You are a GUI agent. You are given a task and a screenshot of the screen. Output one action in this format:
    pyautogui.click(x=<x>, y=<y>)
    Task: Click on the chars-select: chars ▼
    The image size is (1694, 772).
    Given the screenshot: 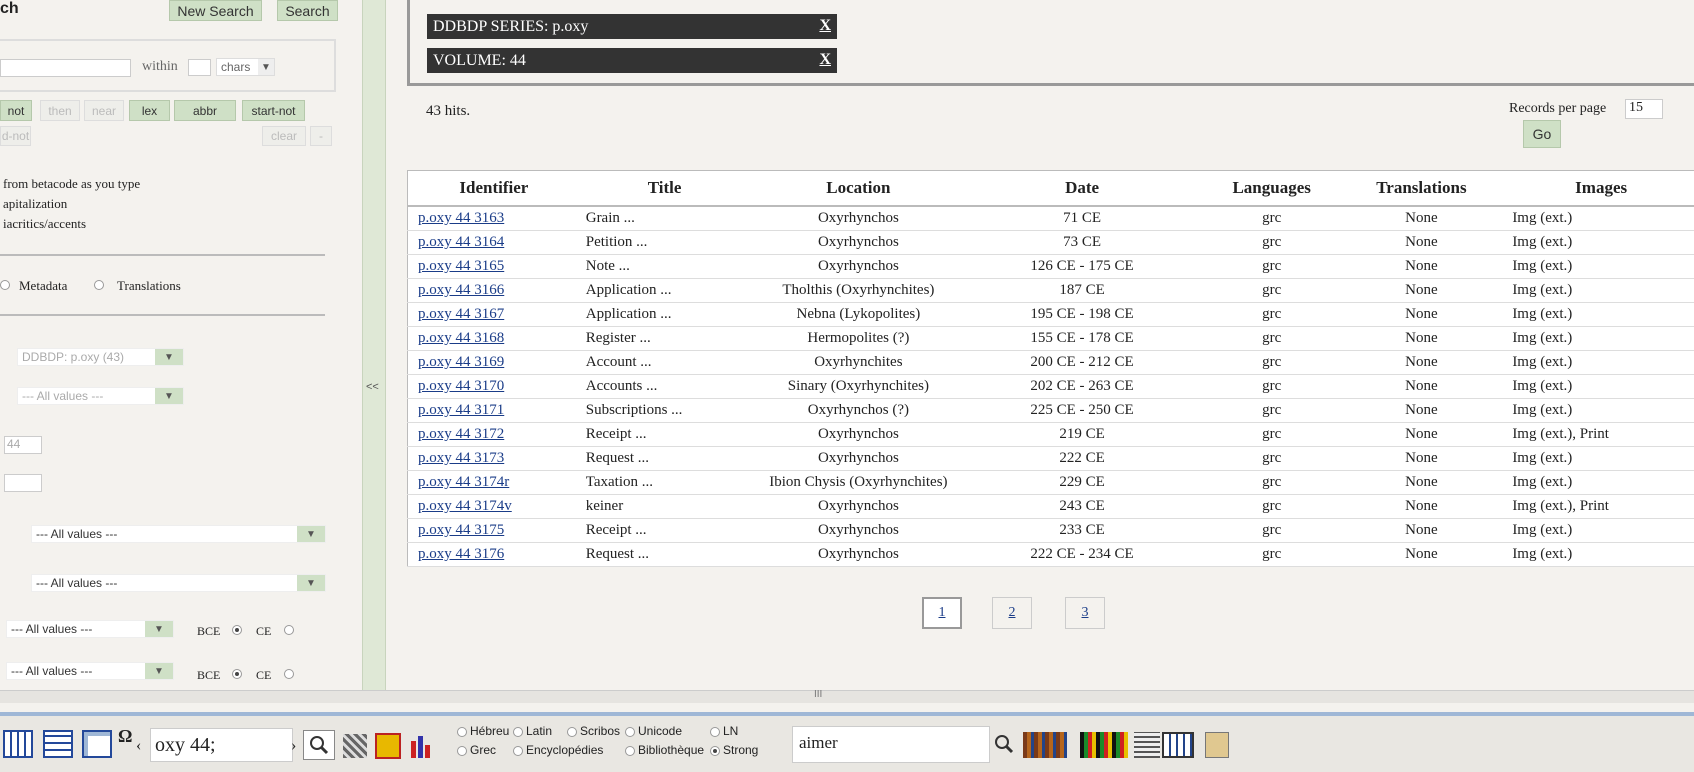 What is the action you would take?
    pyautogui.click(x=245, y=67)
    